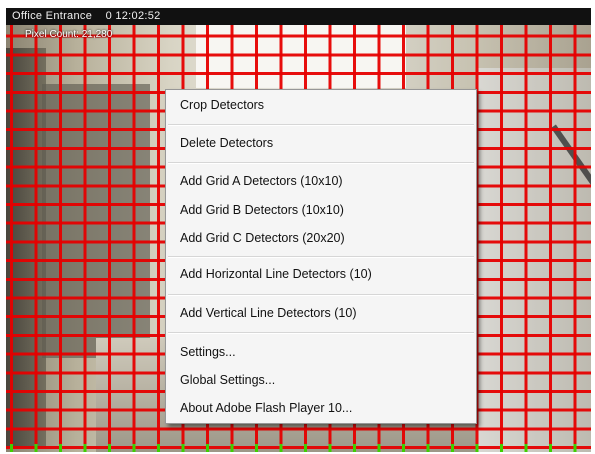 This screenshot has width=595, height=454. Describe the element at coordinates (222, 105) in the screenshot. I see `menu-item-crop-detectors: Crop Detectors` at that location.